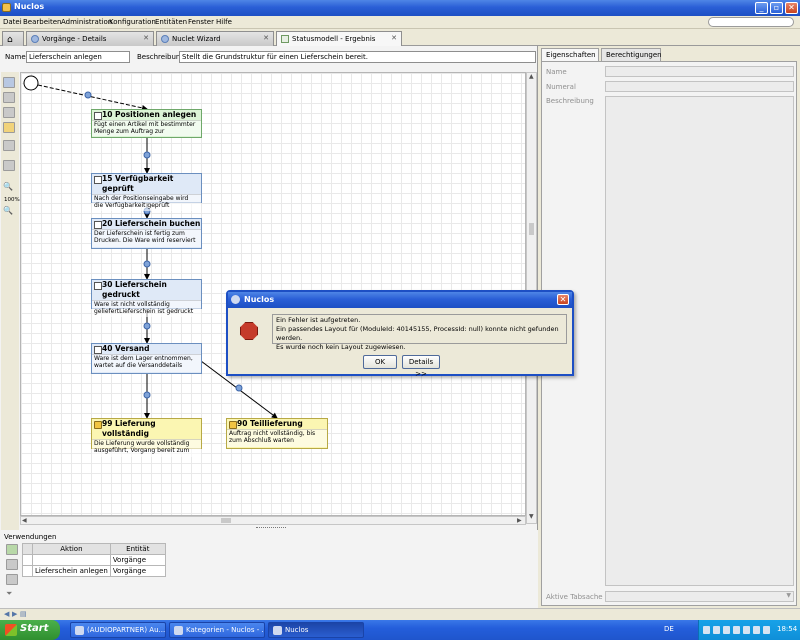 Image resolution: width=800 pixels, height=640 pixels. Describe the element at coordinates (531, 516) in the screenshot. I see `scroll-down-icon: ▼` at that location.